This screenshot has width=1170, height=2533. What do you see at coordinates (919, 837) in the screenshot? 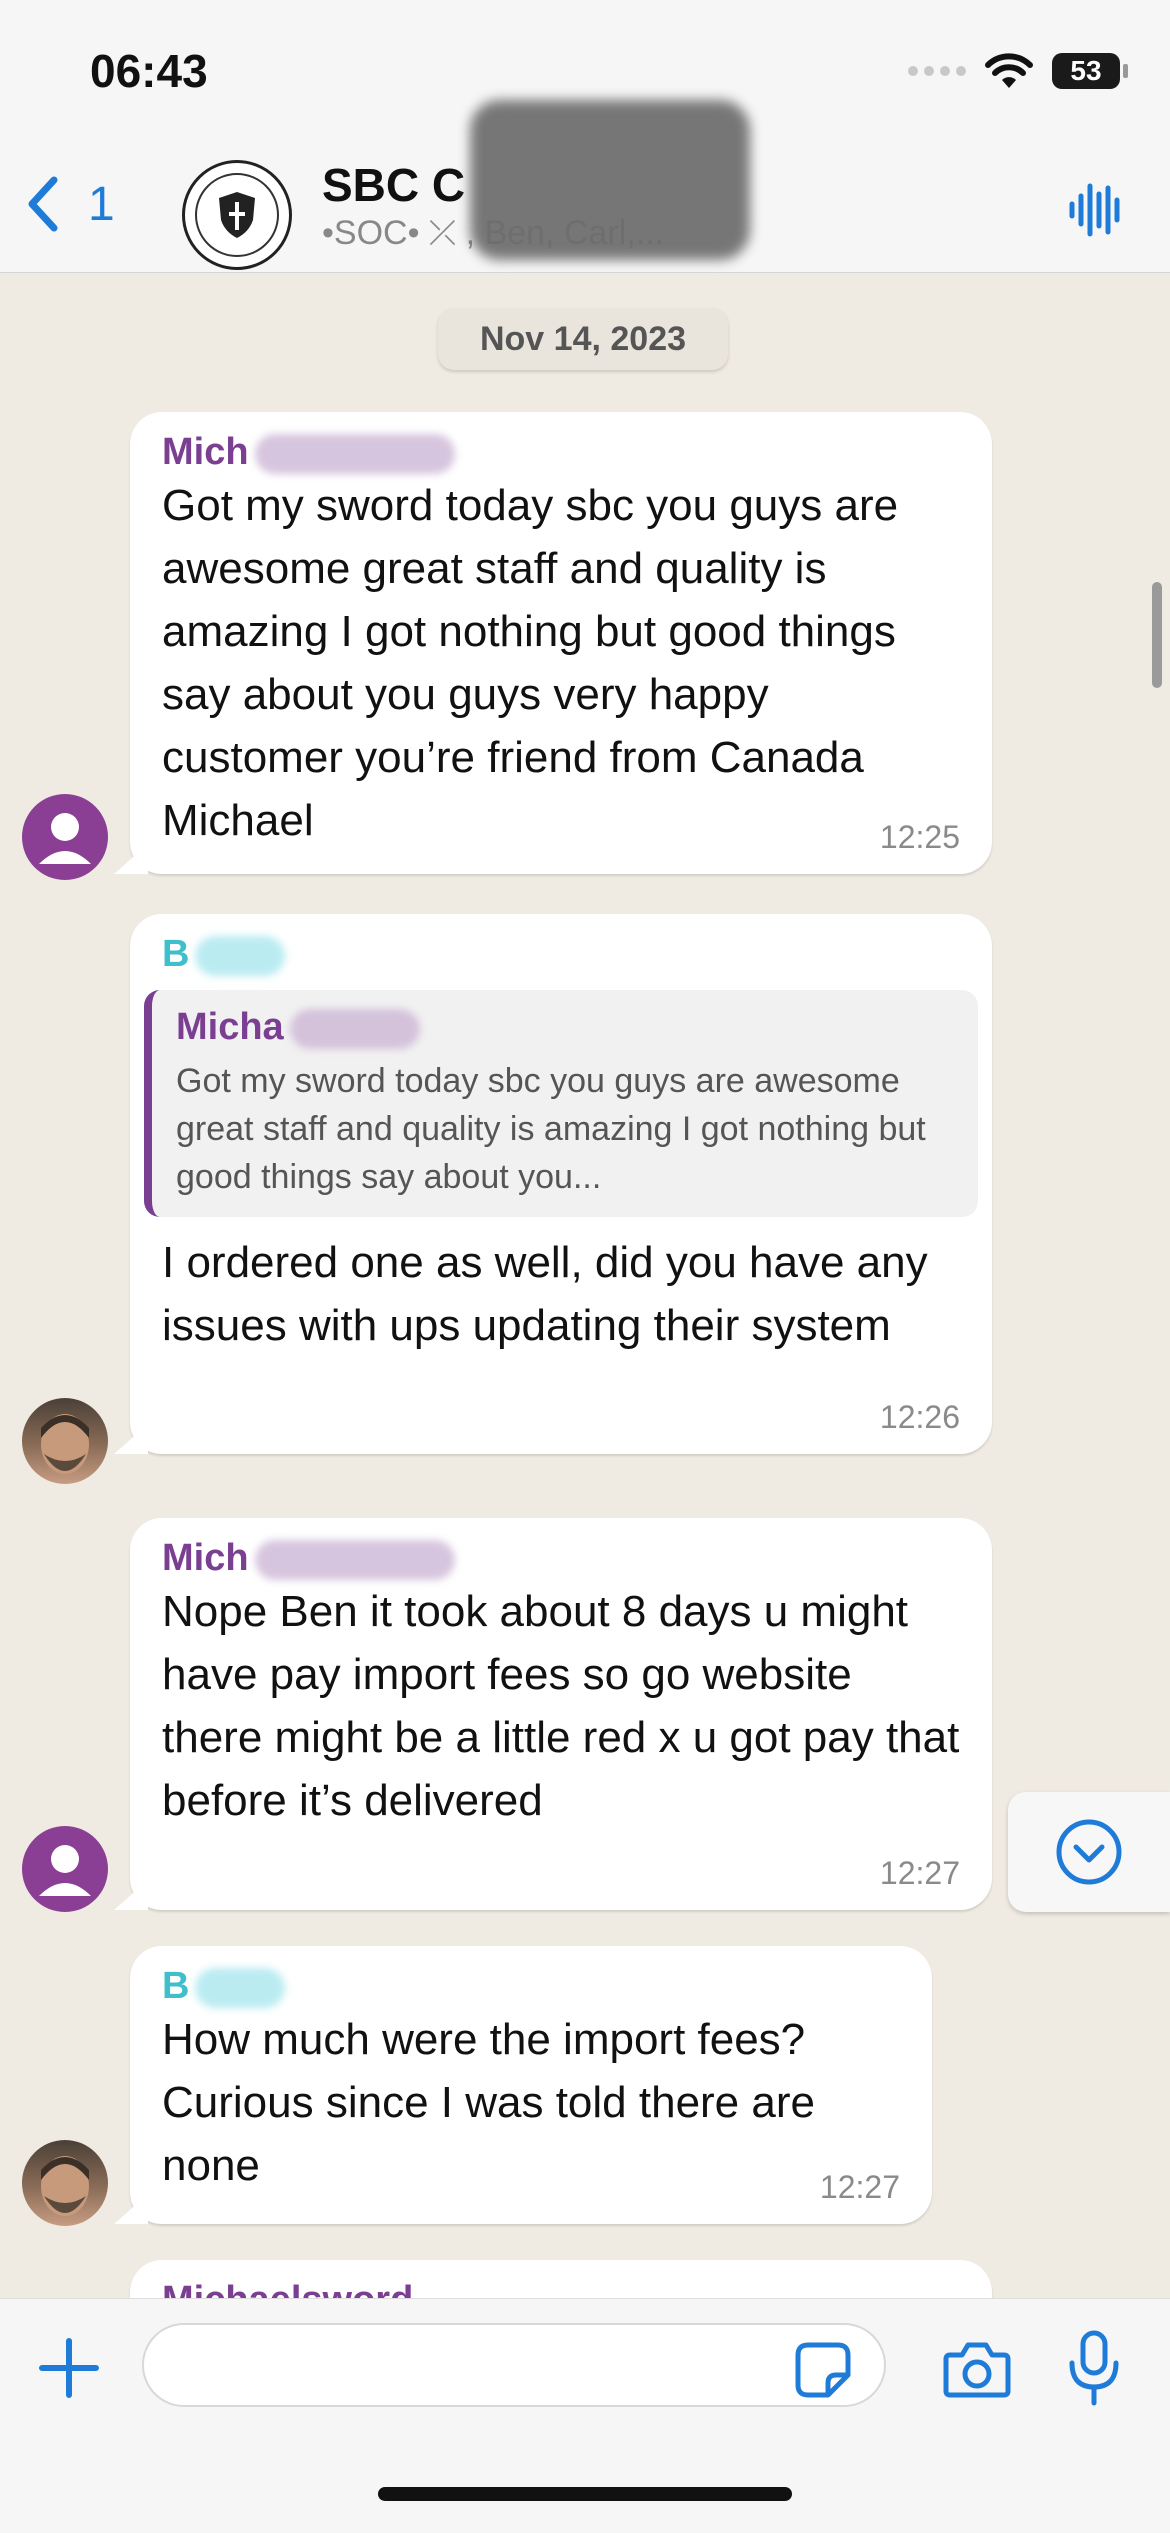
I see `message-time: 12:25` at bounding box center [919, 837].